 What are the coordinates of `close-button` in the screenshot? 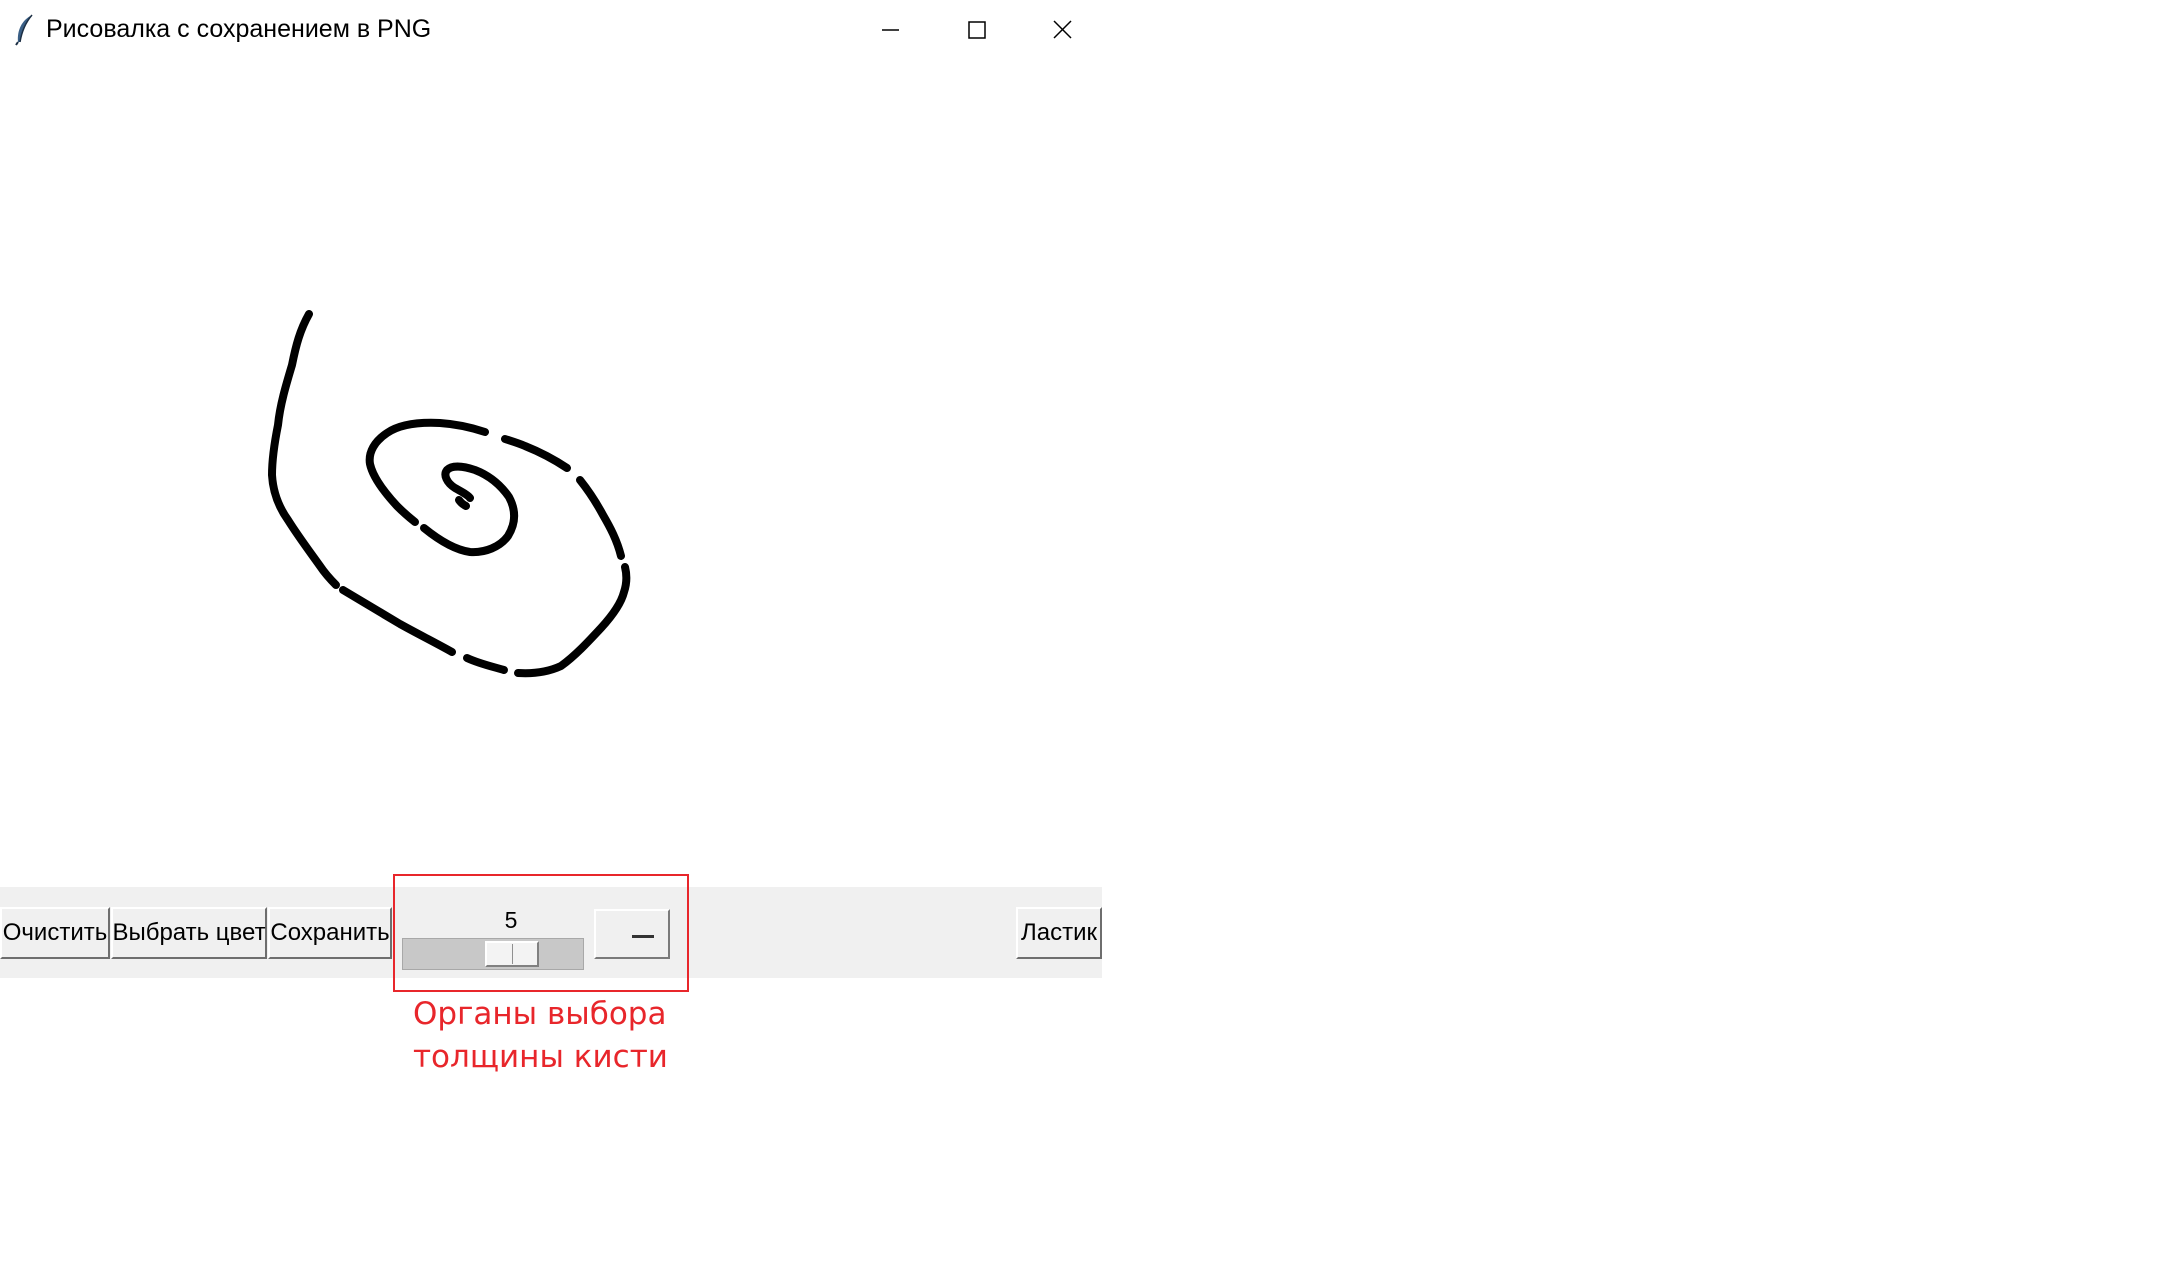 It's located at (1062, 30).